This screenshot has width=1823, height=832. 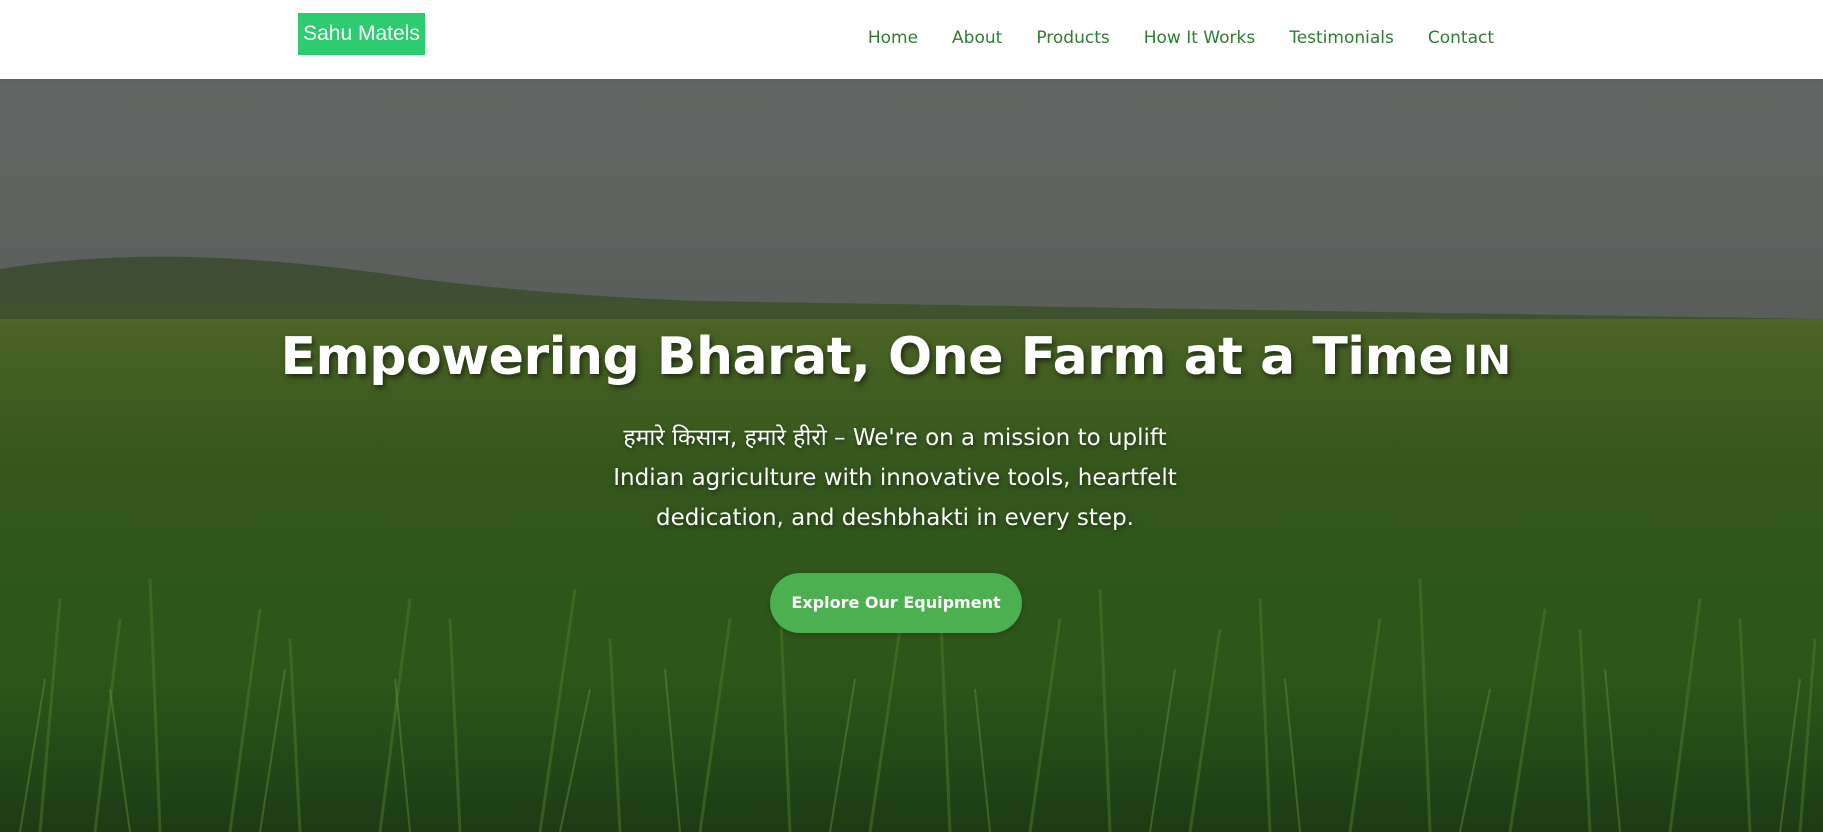 What do you see at coordinates (867, 357) in the screenshot?
I see `hero-title-text: Empowering Bharat, One Farm at a Time` at bounding box center [867, 357].